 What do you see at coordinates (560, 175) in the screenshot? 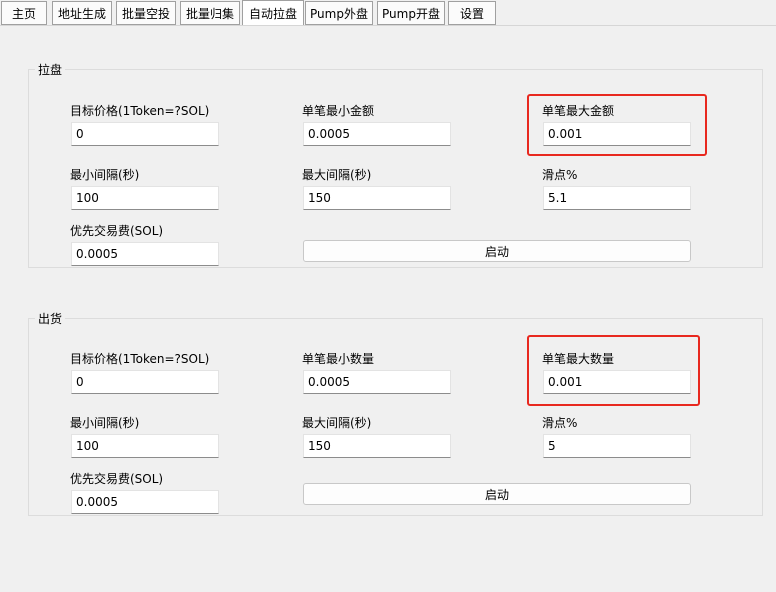
I see `pump-slippage-label: 滑点%` at bounding box center [560, 175].